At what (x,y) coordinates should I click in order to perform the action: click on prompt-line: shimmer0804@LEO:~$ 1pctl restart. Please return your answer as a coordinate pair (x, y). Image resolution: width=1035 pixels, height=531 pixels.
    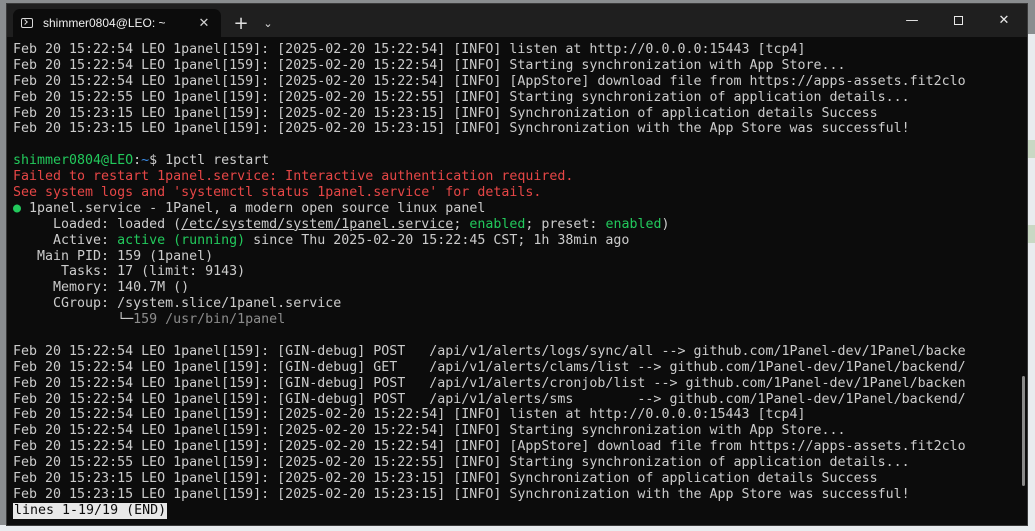
    Looking at the image, I should click on (514, 161).